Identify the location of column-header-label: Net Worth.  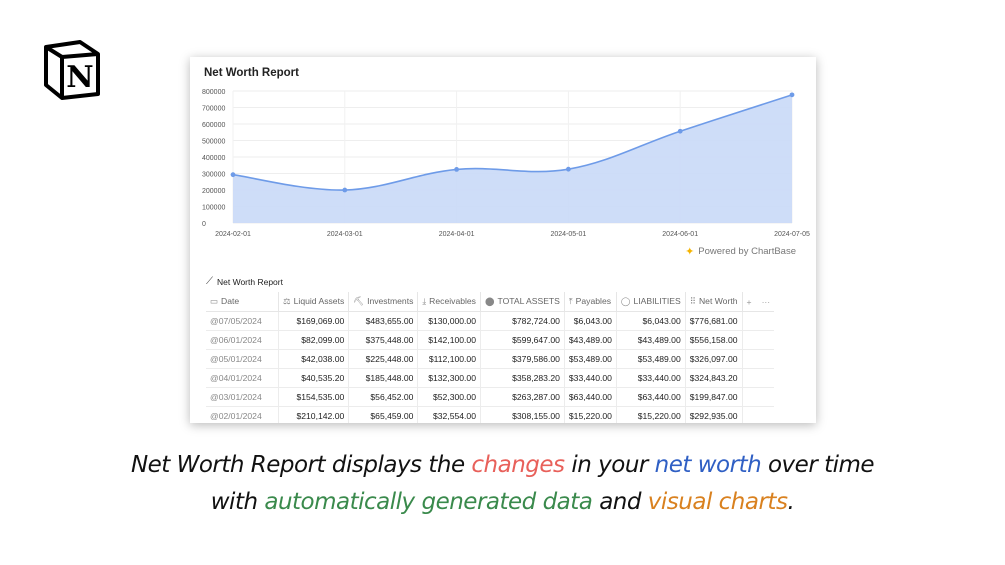
(718, 301).